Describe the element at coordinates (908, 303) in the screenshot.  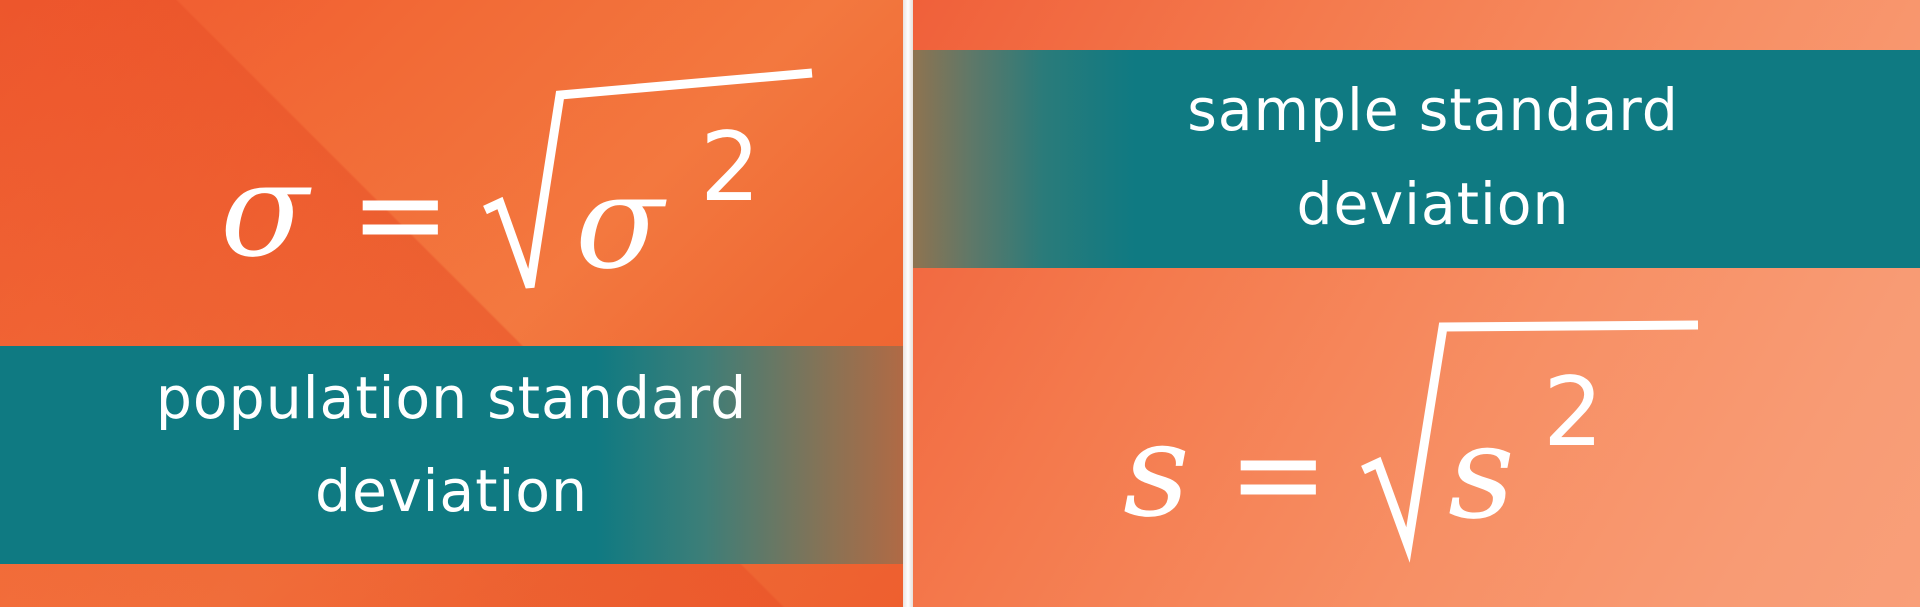
I see `panel-divider` at that location.